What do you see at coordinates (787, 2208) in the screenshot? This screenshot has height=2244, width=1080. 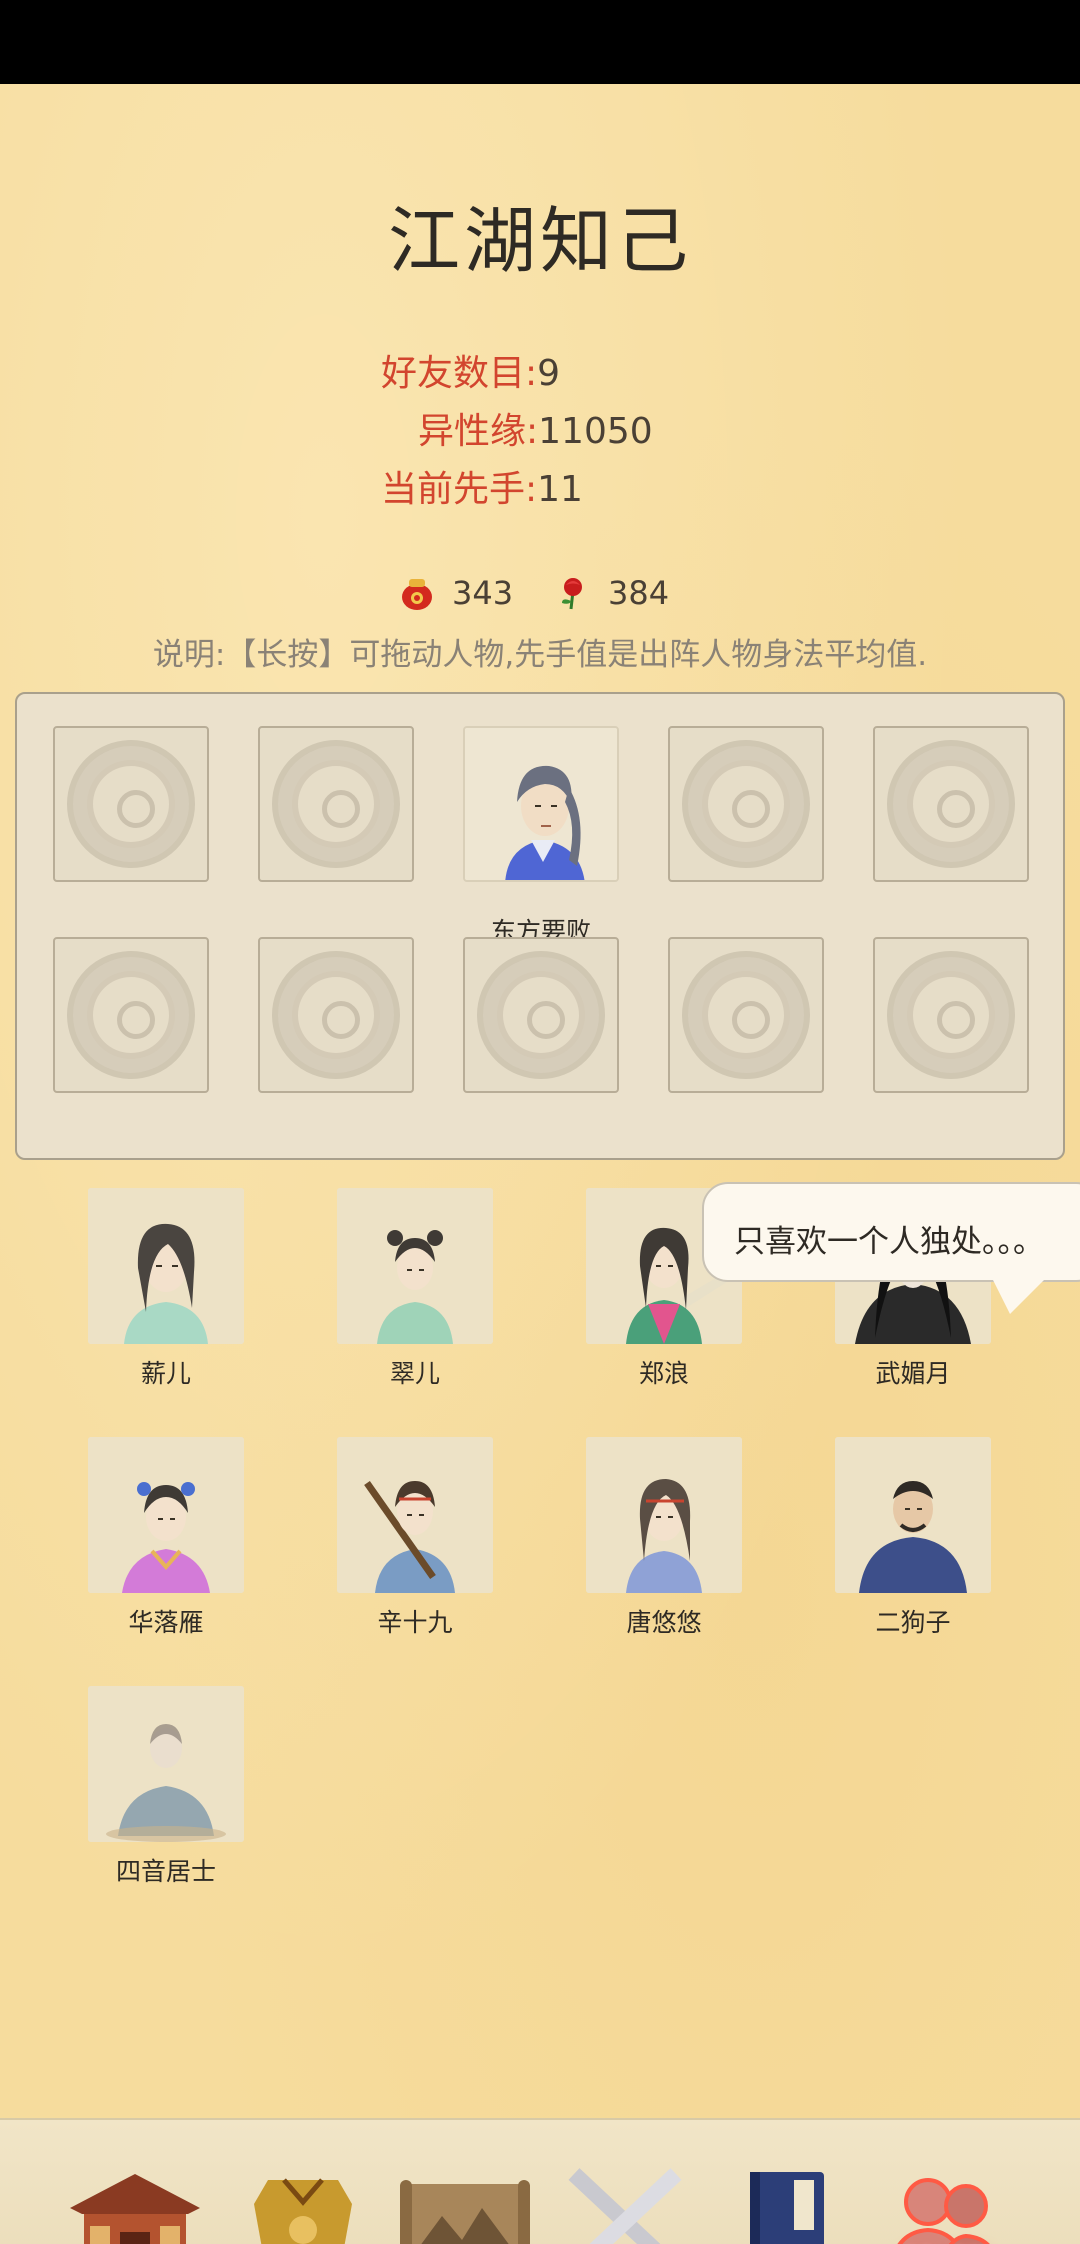 I see `book-icon` at bounding box center [787, 2208].